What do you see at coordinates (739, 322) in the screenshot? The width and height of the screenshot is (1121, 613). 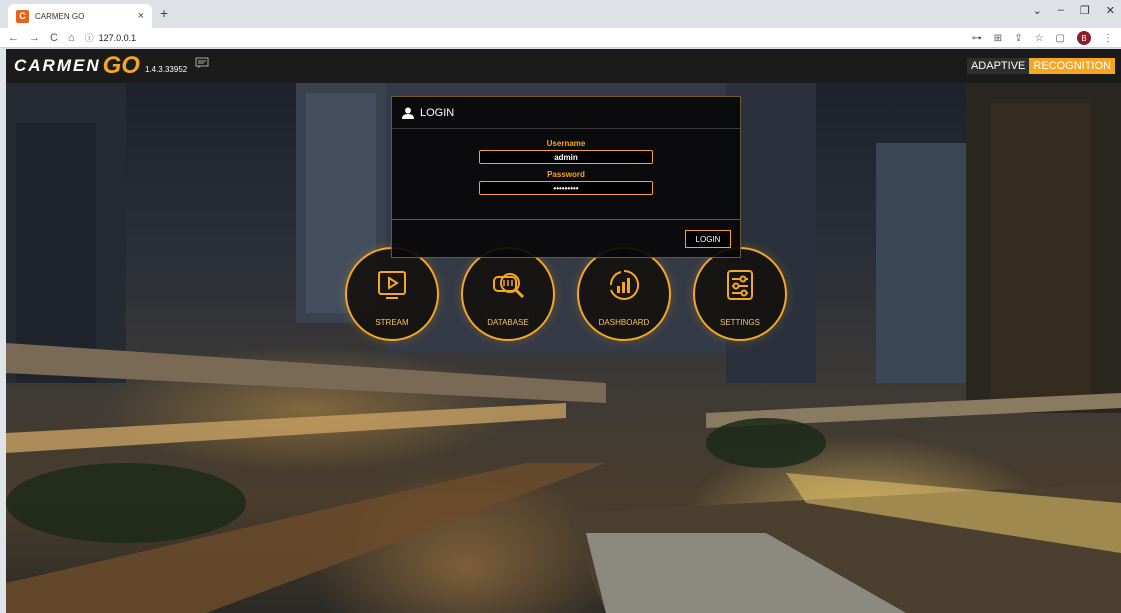 I see `settings-label: SETTINGS` at bounding box center [739, 322].